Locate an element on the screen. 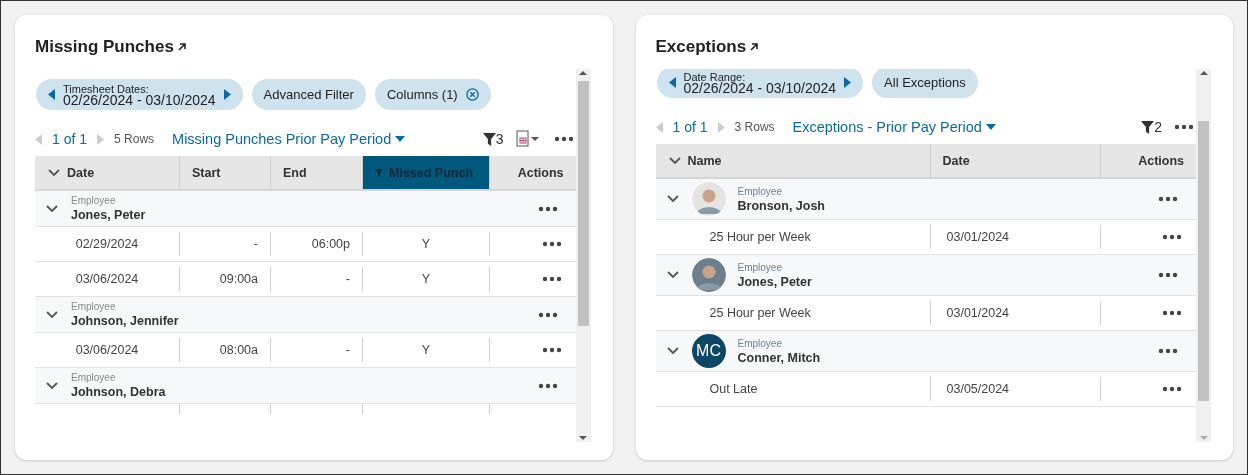  column-header: Actions is located at coordinates (532, 172).